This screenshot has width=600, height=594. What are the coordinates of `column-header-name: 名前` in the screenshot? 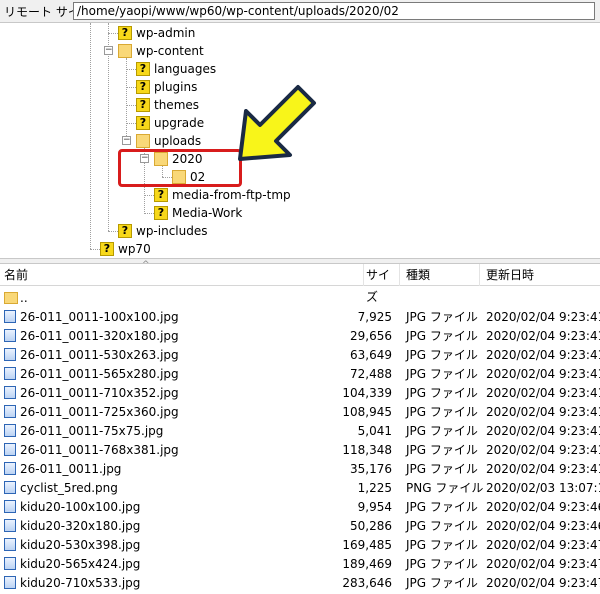 It's located at (182, 275).